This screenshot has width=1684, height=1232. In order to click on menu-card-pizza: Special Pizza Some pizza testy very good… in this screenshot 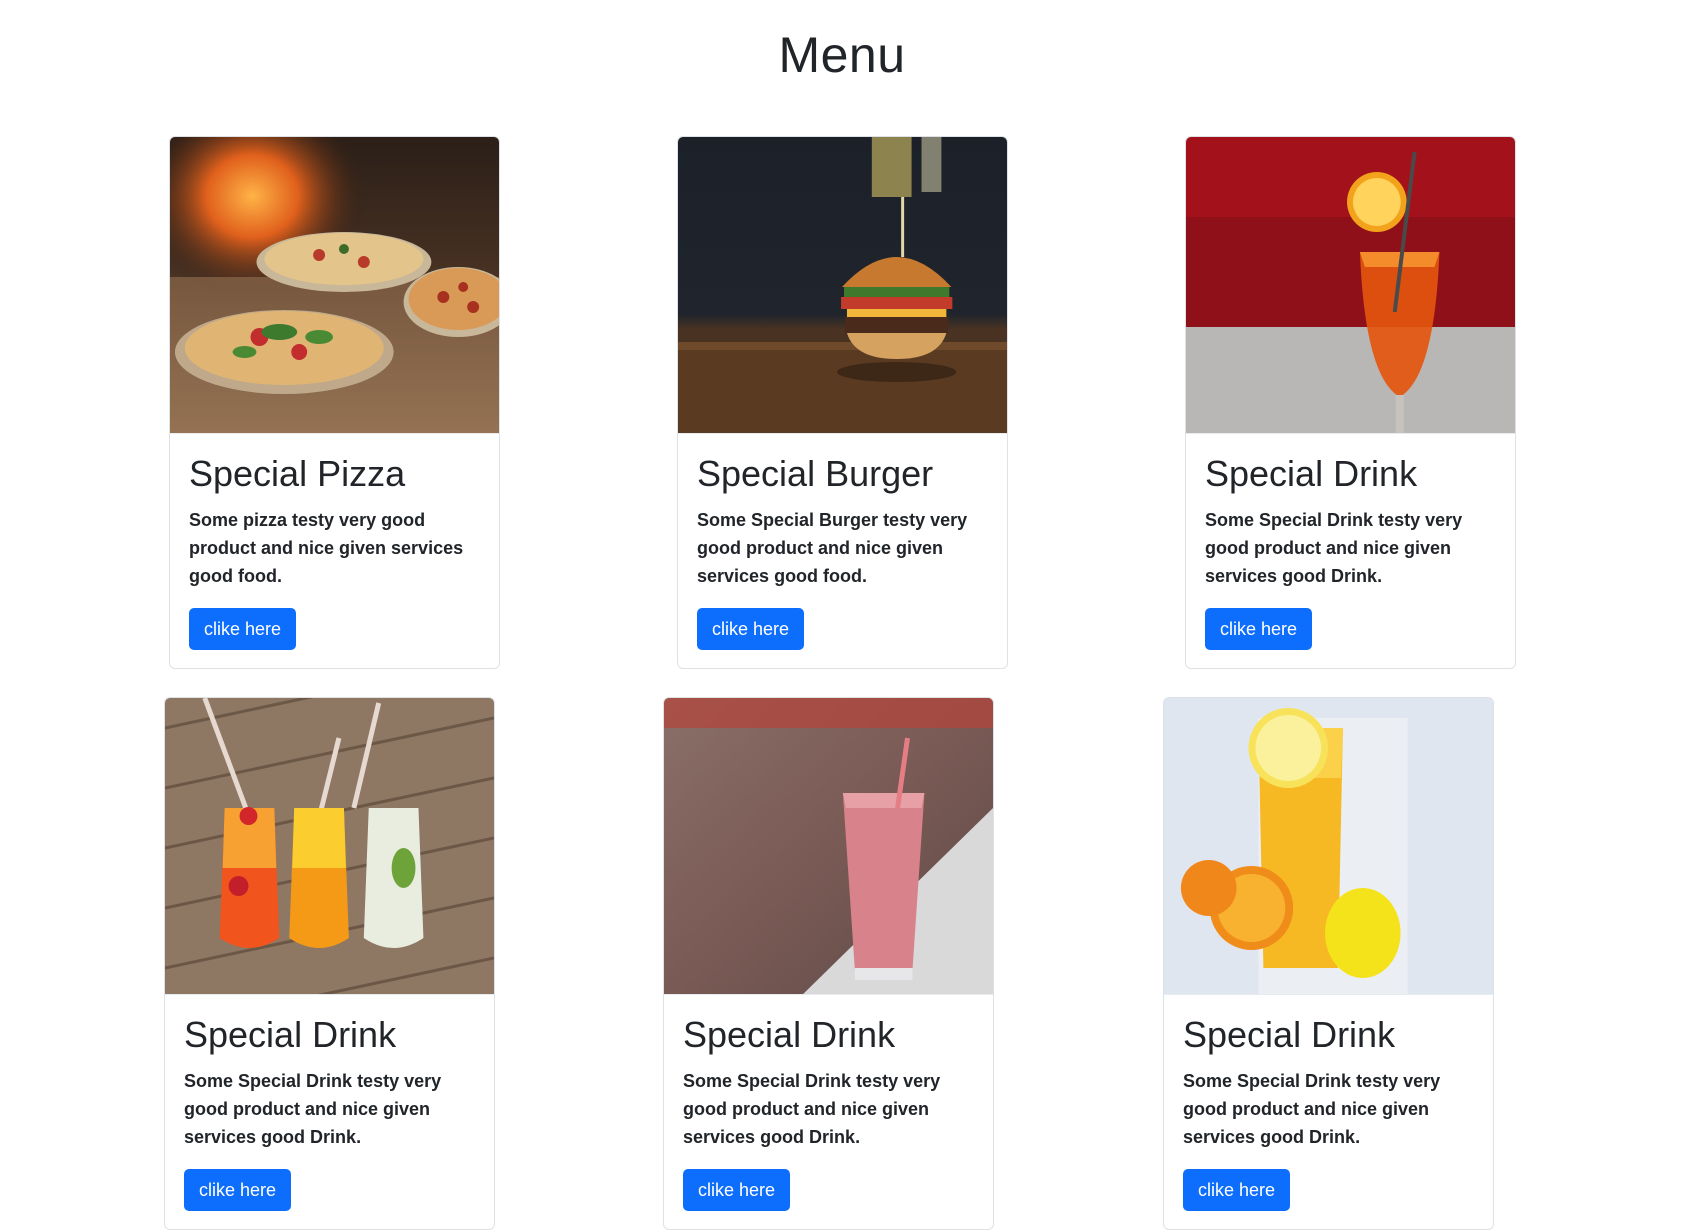, I will do `click(334, 402)`.